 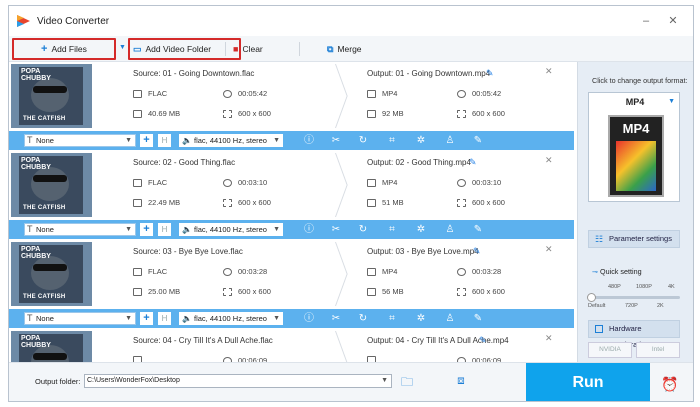 I want to click on source-size: 40.69 MB, so click(x=156, y=113).